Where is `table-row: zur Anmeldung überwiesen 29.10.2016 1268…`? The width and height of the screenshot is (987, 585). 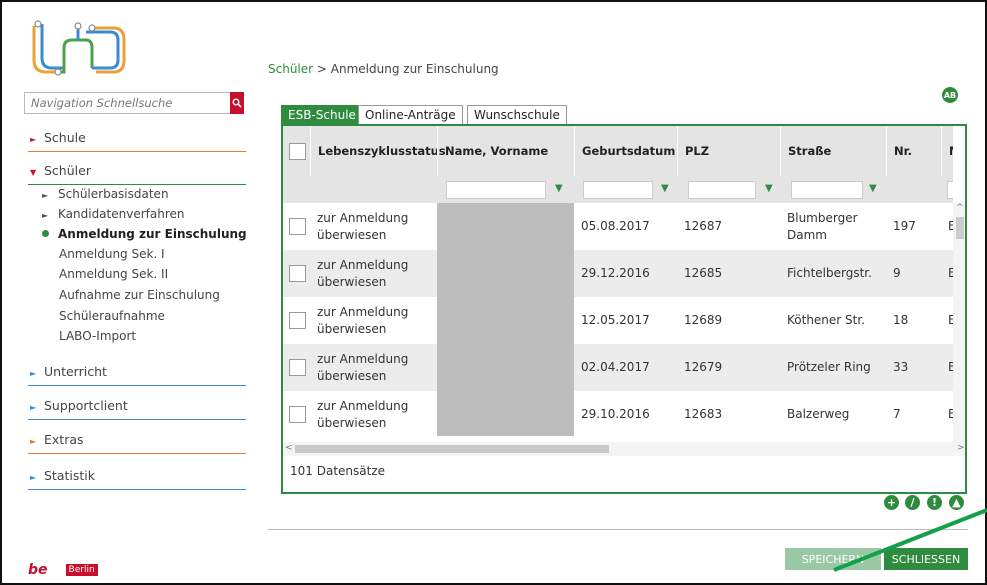
table-row: zur Anmeldung überwiesen 29.10.2016 1268… is located at coordinates (618, 413).